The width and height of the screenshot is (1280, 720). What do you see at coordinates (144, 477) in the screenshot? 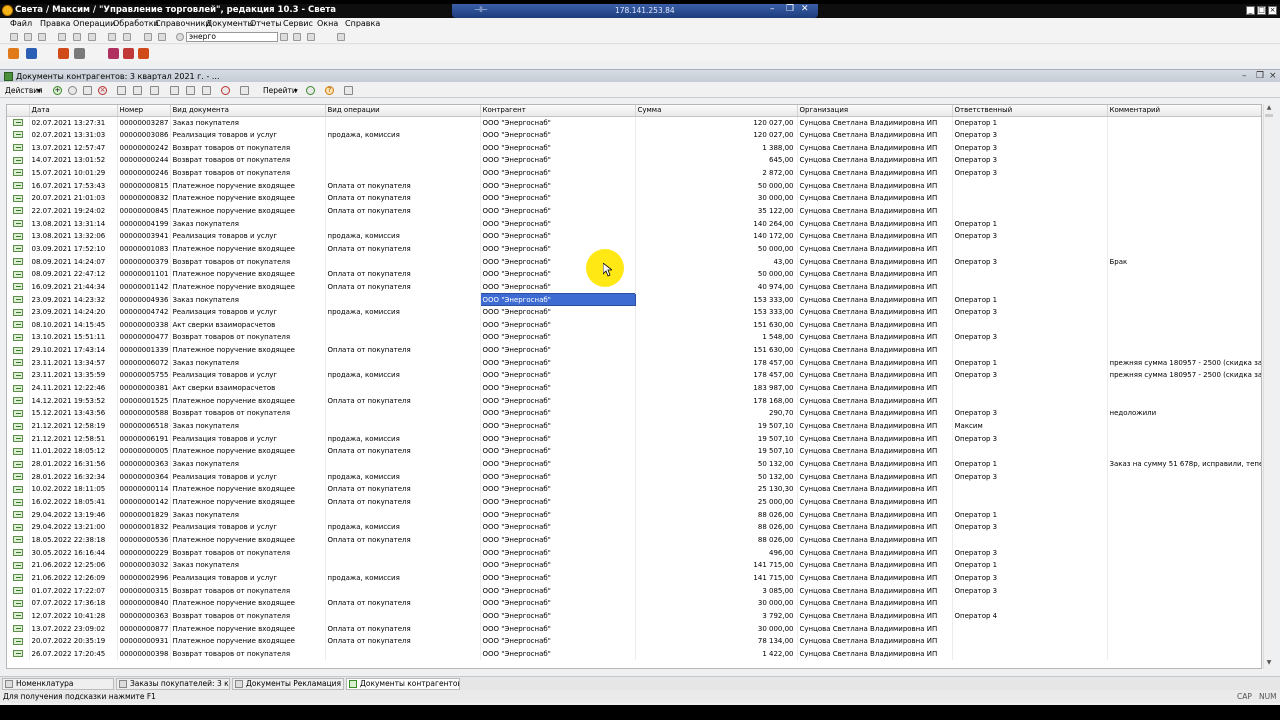
I see `cell-number: 00000000364` at bounding box center [144, 477].